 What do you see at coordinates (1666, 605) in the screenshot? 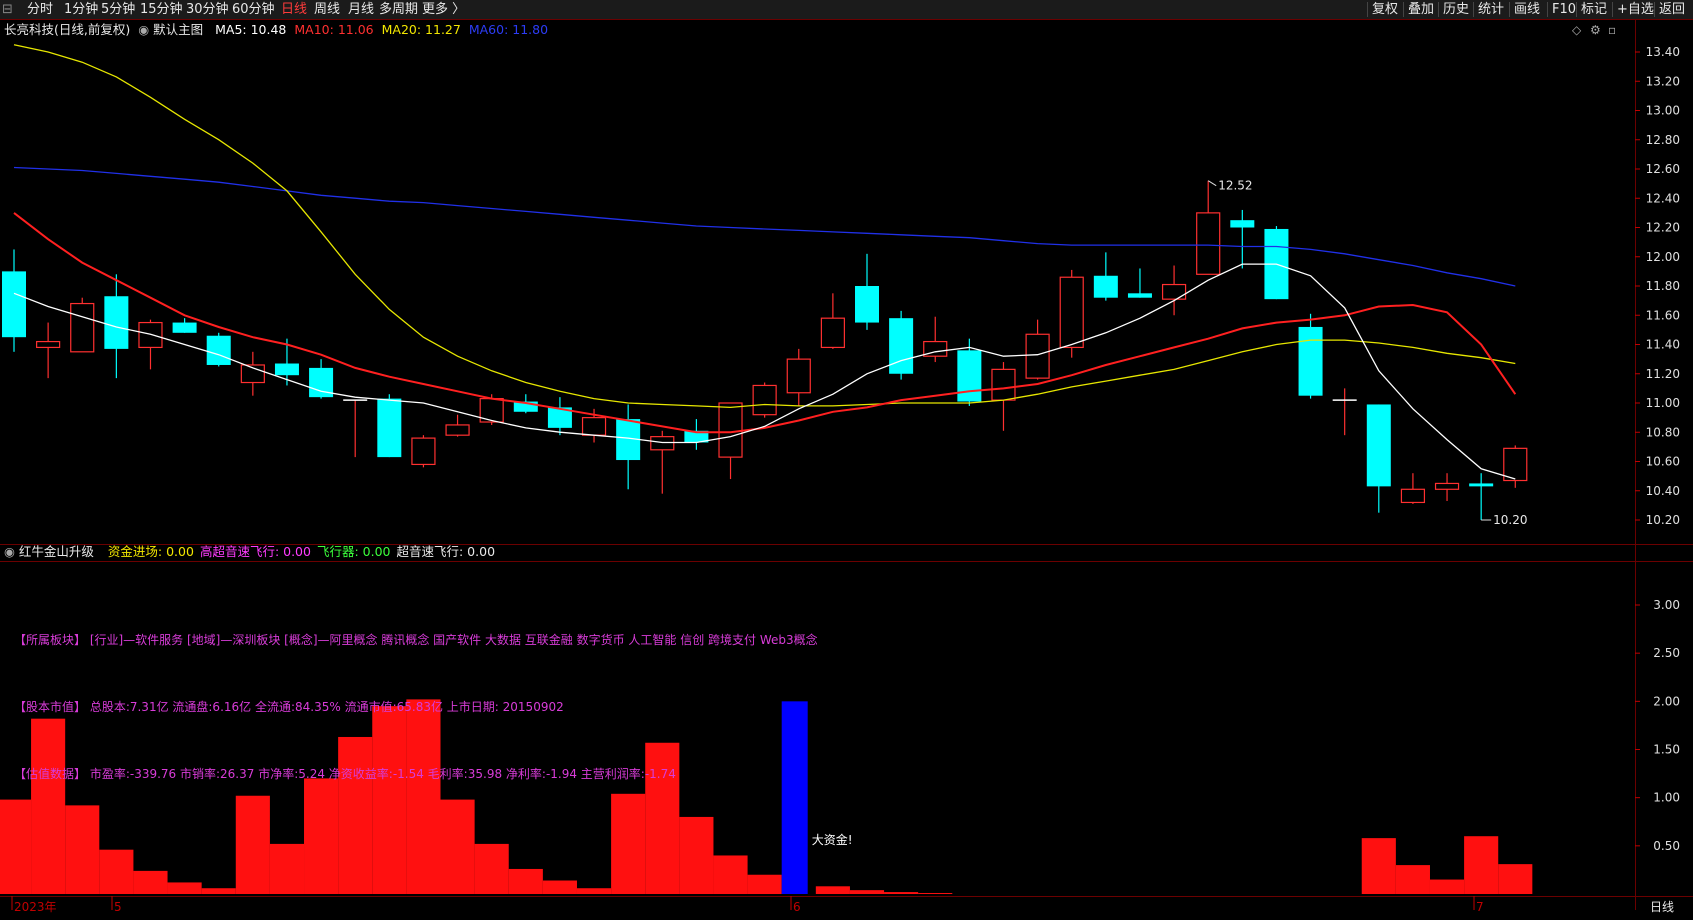
I see `indicator-tick-label: 3.00` at bounding box center [1666, 605].